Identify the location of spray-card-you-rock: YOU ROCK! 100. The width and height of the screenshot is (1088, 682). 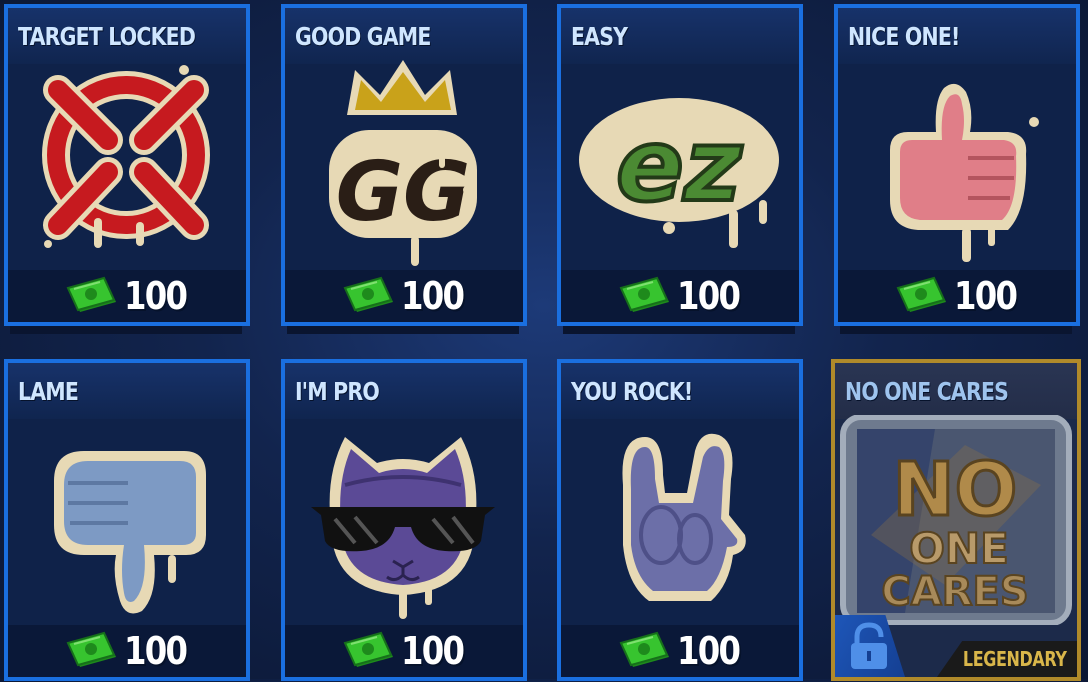
(680, 520).